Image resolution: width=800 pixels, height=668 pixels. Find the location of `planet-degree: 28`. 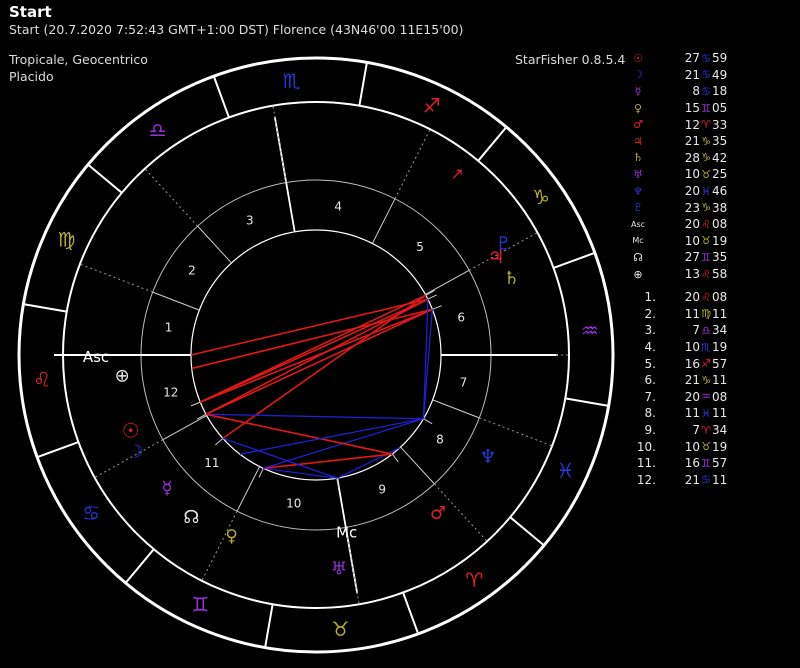

planet-degree: 28 is located at coordinates (692, 157).